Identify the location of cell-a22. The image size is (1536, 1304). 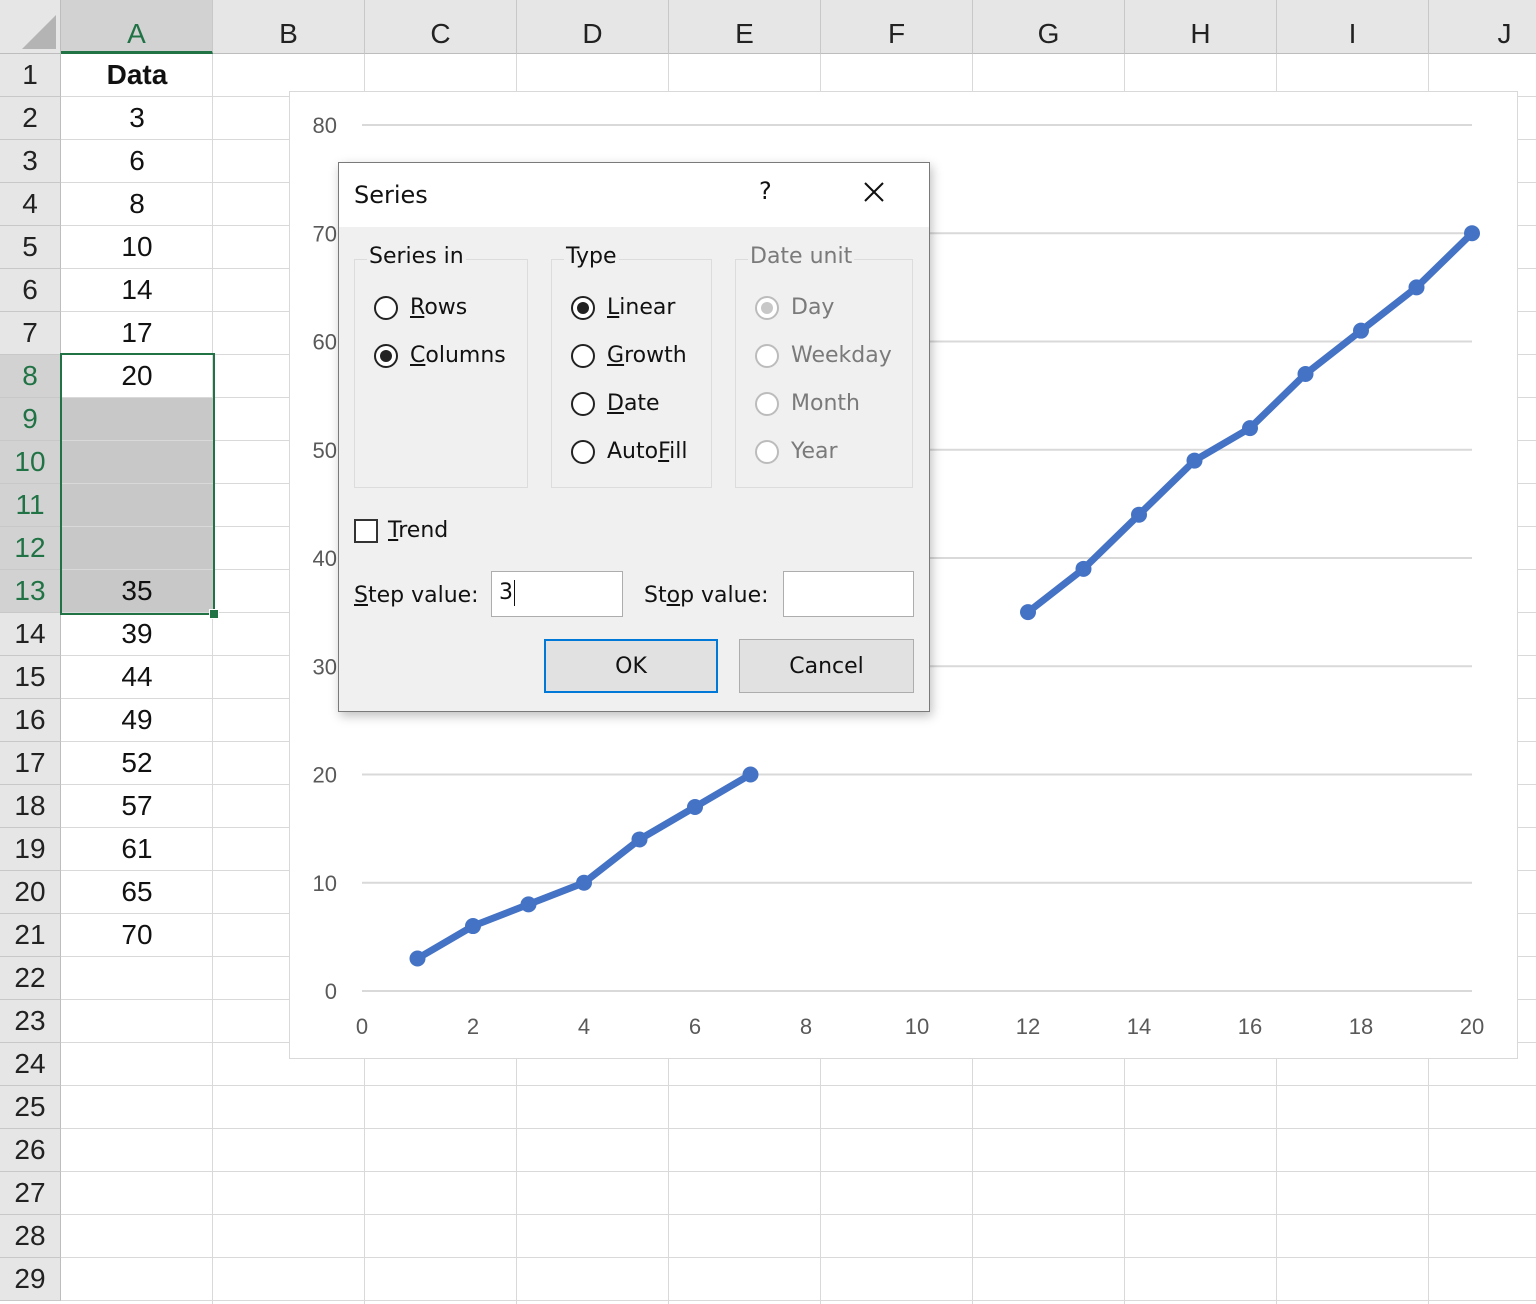
(137, 978).